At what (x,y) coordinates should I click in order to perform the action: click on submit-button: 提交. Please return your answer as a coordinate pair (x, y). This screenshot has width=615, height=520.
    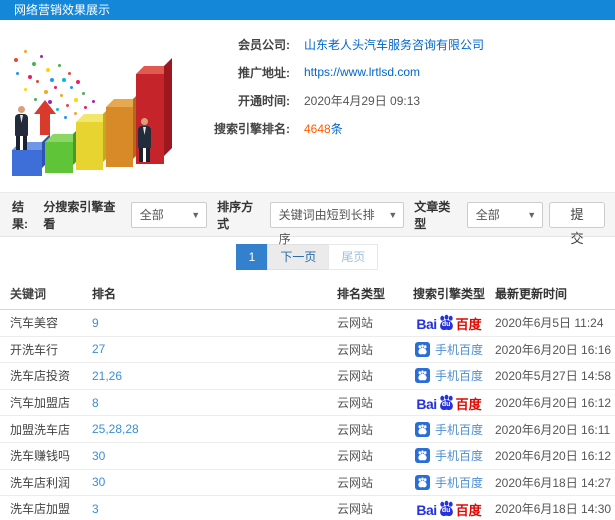
    Looking at the image, I should click on (577, 223).